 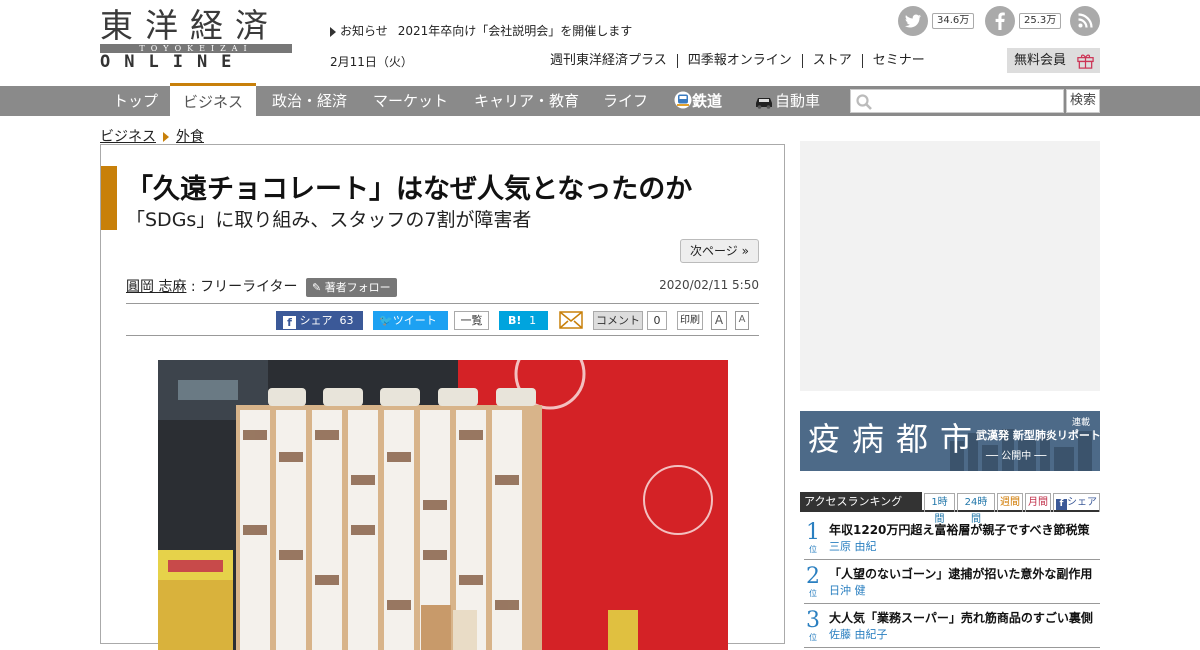 What do you see at coordinates (898, 61) in the screenshot?
I see `link-seminar: セミナー` at bounding box center [898, 61].